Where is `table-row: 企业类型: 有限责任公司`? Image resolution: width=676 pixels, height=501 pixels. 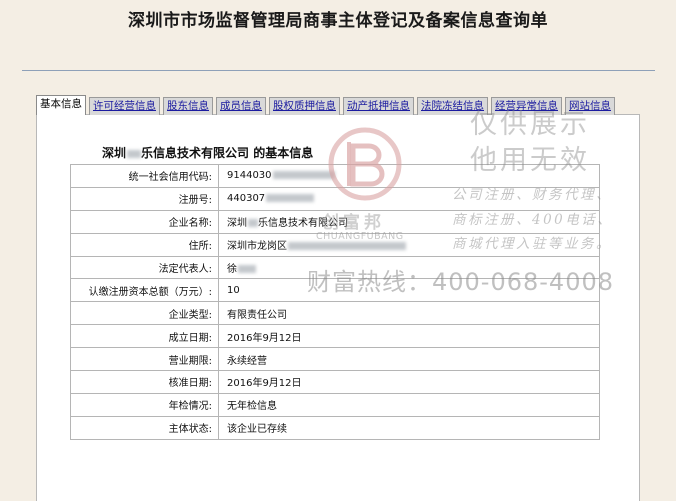 table-row: 企业类型: 有限责任公司 is located at coordinates (335, 313).